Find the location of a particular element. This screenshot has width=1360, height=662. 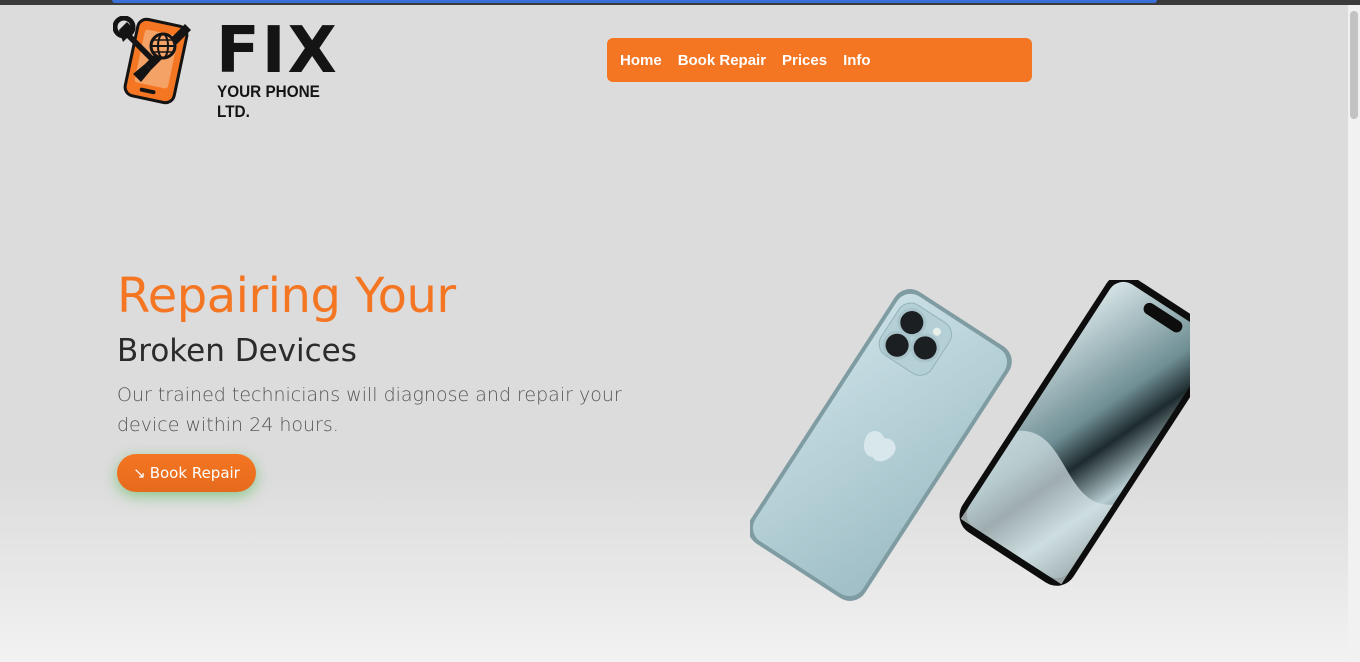

hero-subtitle: Broken Devices is located at coordinates (237, 351).